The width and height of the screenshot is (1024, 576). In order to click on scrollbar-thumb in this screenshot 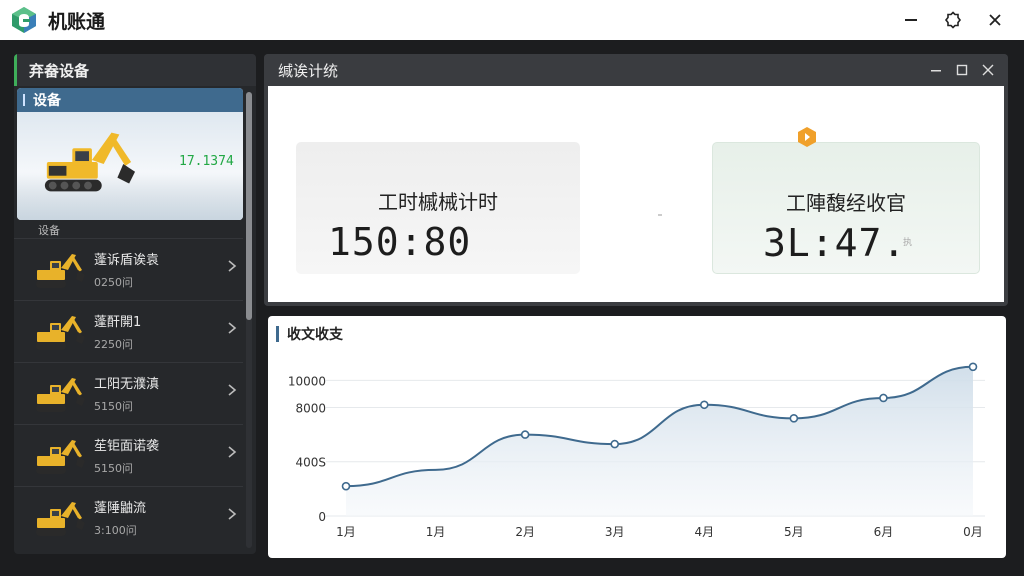, I will do `click(249, 206)`.